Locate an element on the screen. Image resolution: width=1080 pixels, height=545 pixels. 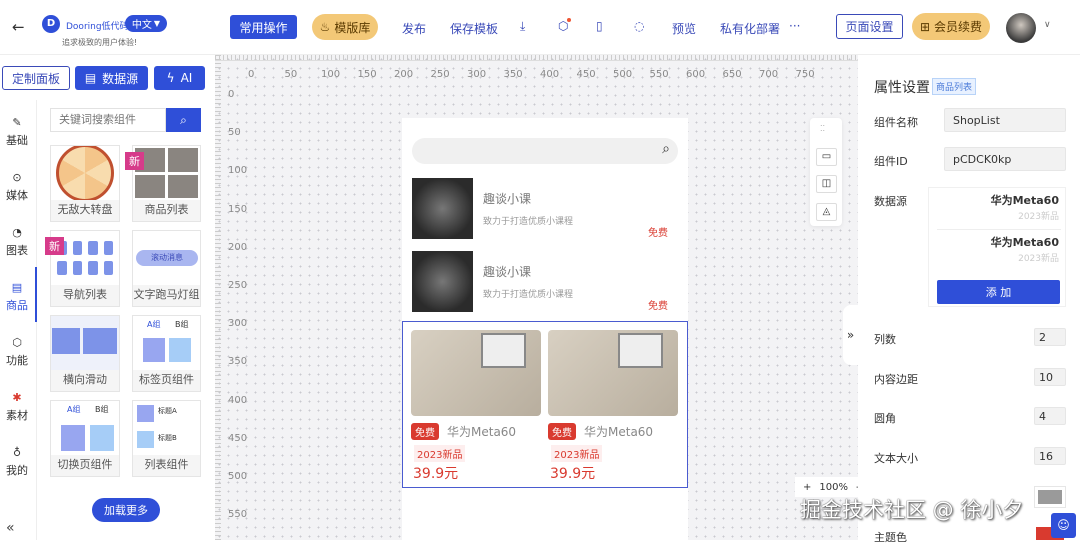
component-card-tabs: A组 B组 标签页组件 is located at coordinates (166, 353).